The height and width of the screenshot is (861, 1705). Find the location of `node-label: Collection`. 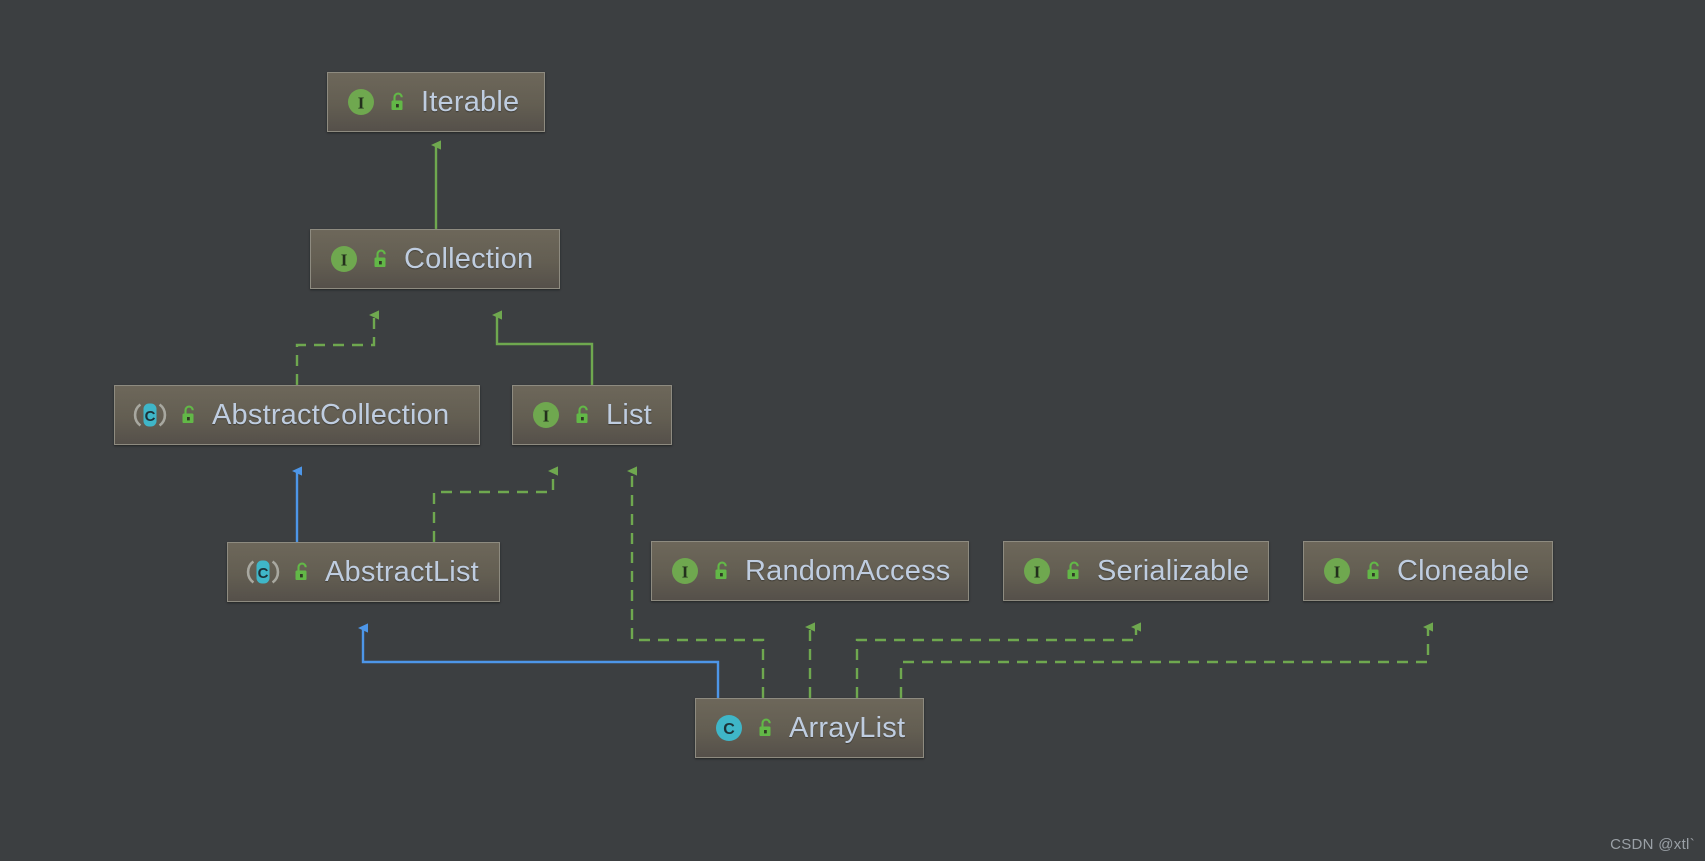

node-label: Collection is located at coordinates (469, 258).